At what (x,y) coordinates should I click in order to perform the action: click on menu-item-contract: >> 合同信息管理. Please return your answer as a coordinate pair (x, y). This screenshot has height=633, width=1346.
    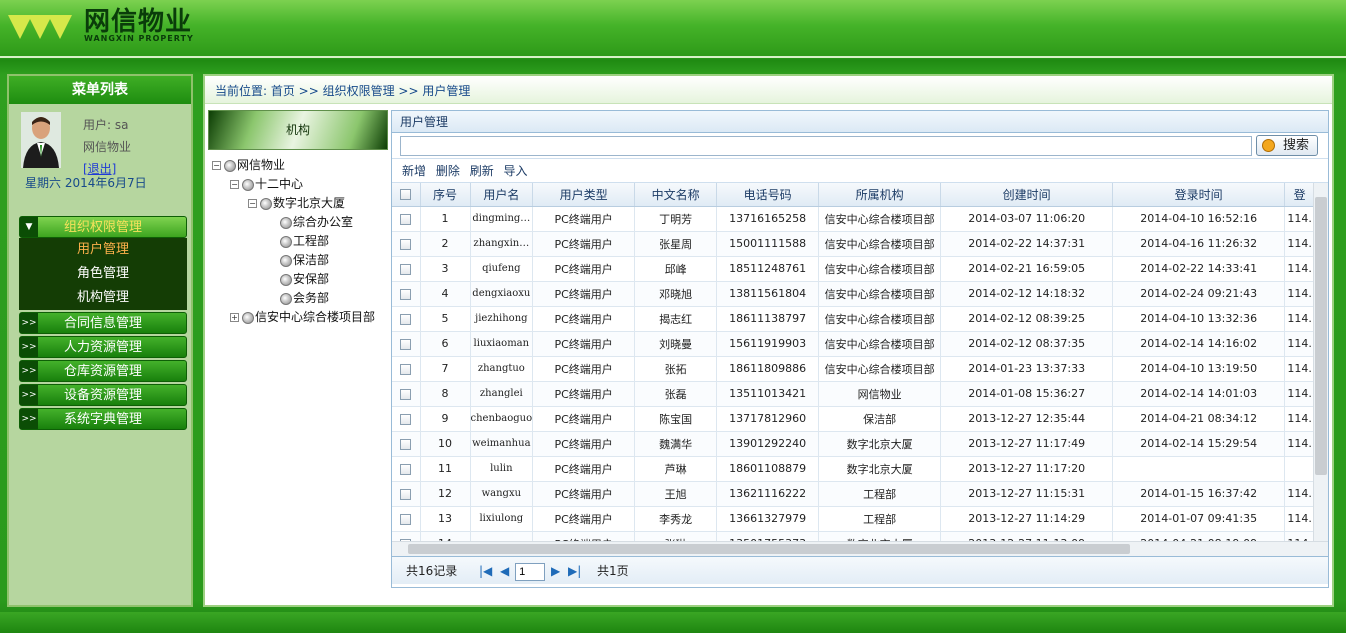
    Looking at the image, I should click on (103, 323).